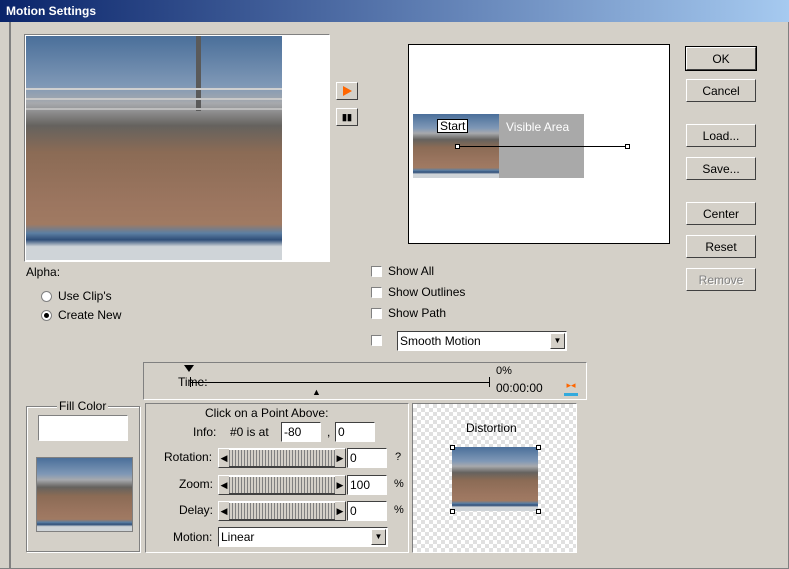 This screenshot has width=789, height=569. Describe the element at coordinates (426, 292) in the screenshot. I see `show-outlines-label: Show Outlines` at that location.